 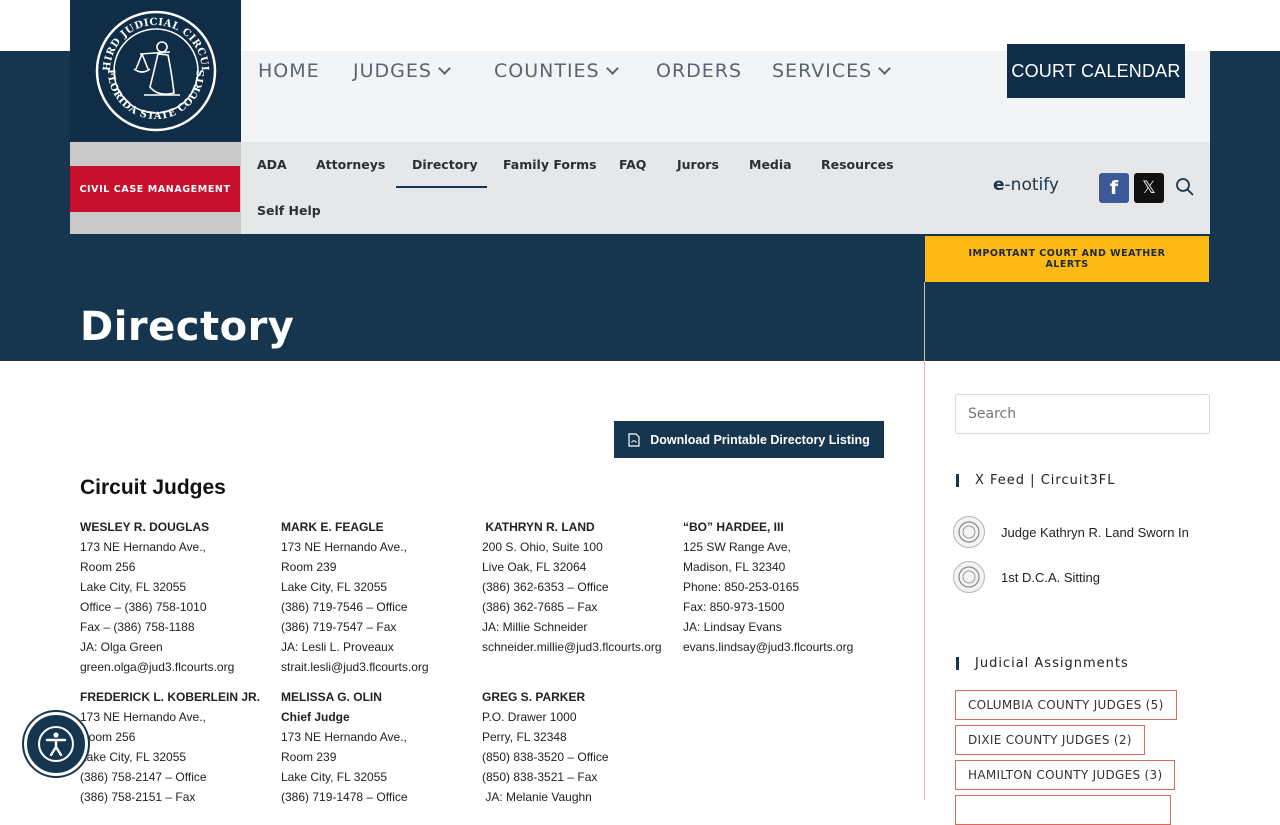 I want to click on sidebar-divider, so click(x=924, y=541).